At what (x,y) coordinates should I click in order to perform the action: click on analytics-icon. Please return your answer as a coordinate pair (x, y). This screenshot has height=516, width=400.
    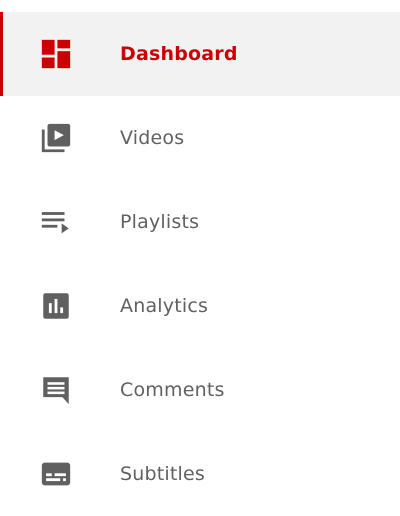
    Looking at the image, I should click on (56, 306).